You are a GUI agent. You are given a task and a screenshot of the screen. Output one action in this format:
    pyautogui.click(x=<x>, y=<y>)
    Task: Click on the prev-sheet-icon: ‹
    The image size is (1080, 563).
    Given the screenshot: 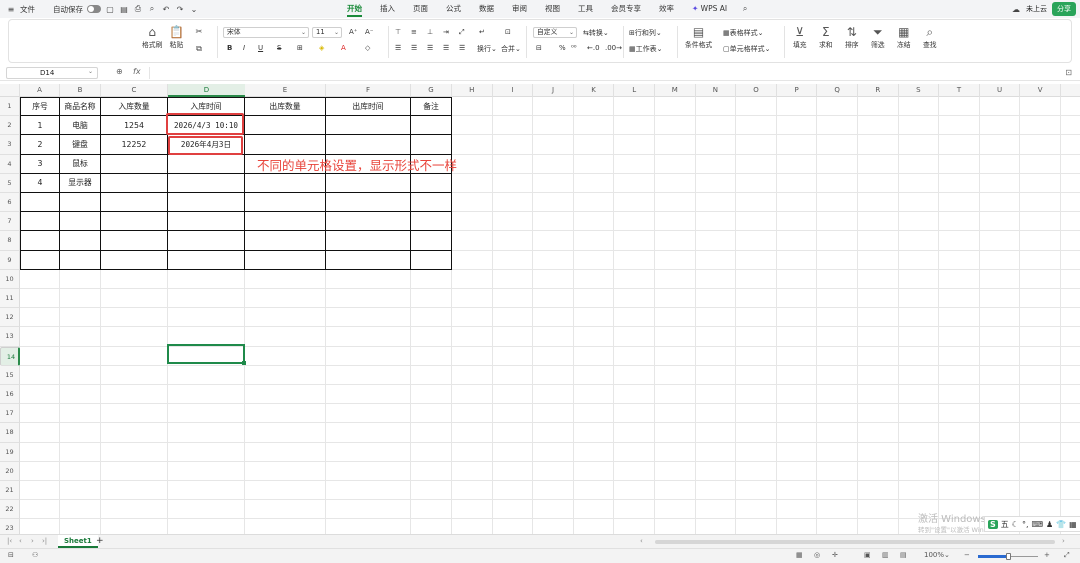 What is the action you would take?
    pyautogui.click(x=20, y=541)
    